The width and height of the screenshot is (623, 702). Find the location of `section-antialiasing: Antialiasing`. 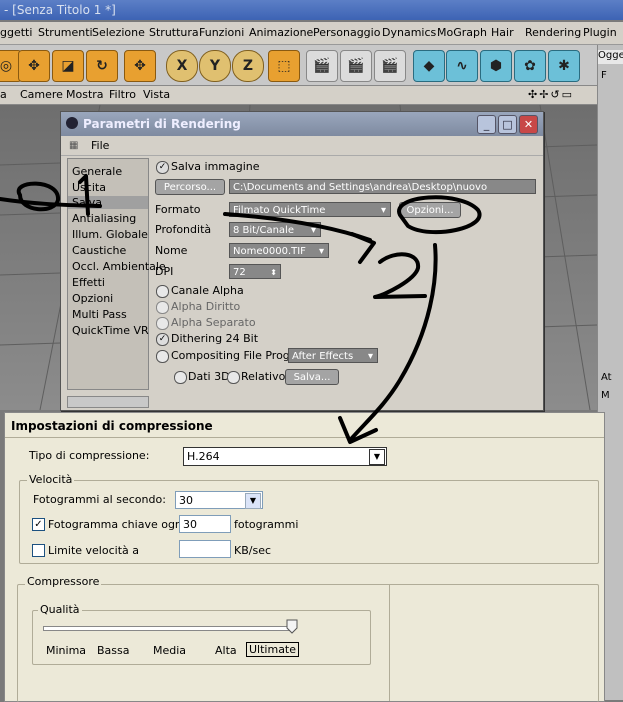

section-antialiasing: Antialiasing is located at coordinates (104, 218).